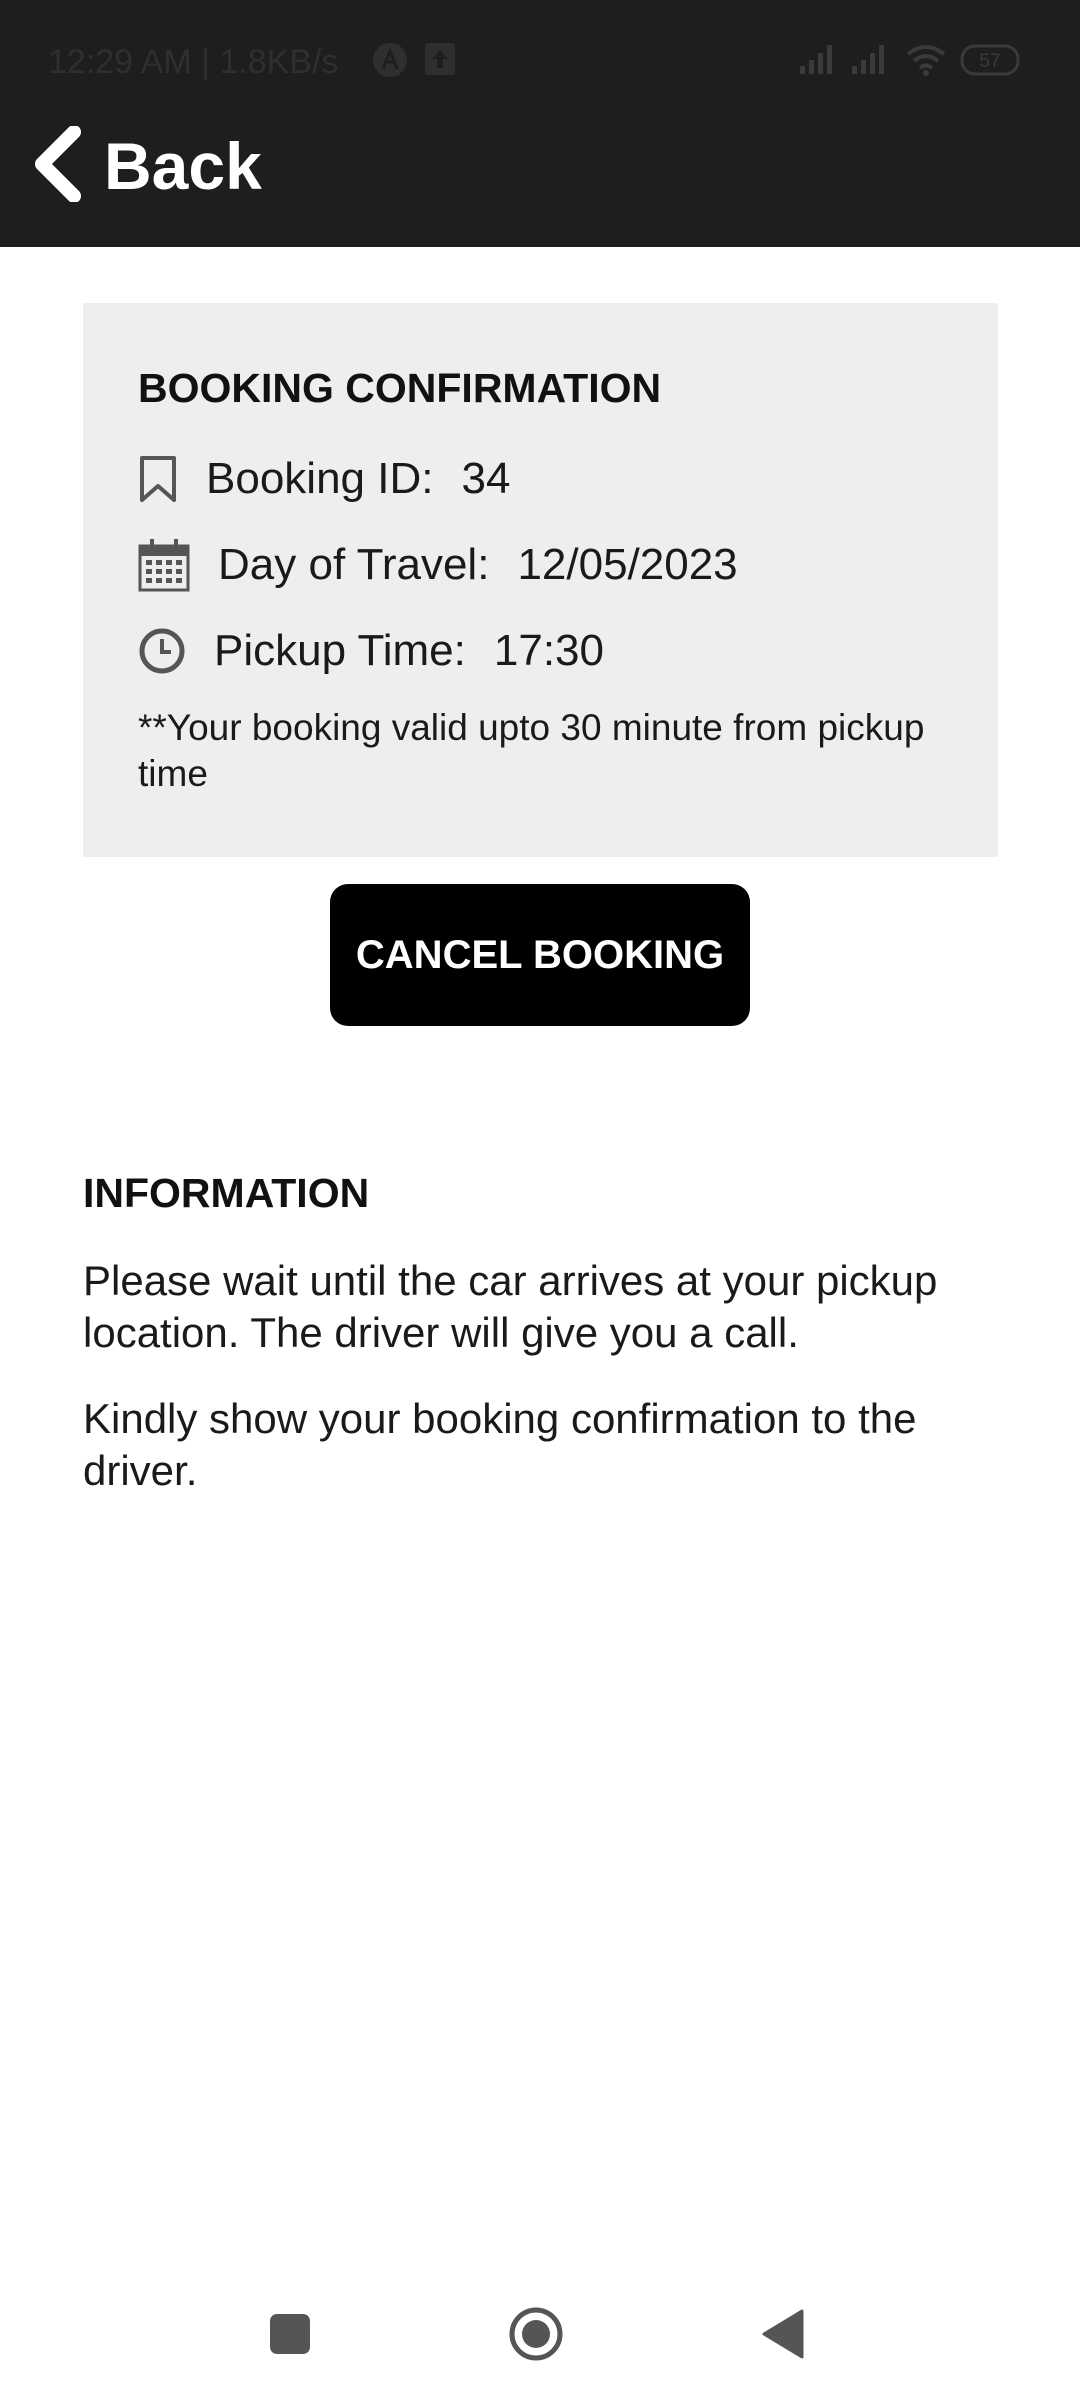 This screenshot has width=1080, height=2400. Describe the element at coordinates (540, 123) in the screenshot. I see `app-header: 12:29 AM | 1.8KB/s 57 Back` at that location.